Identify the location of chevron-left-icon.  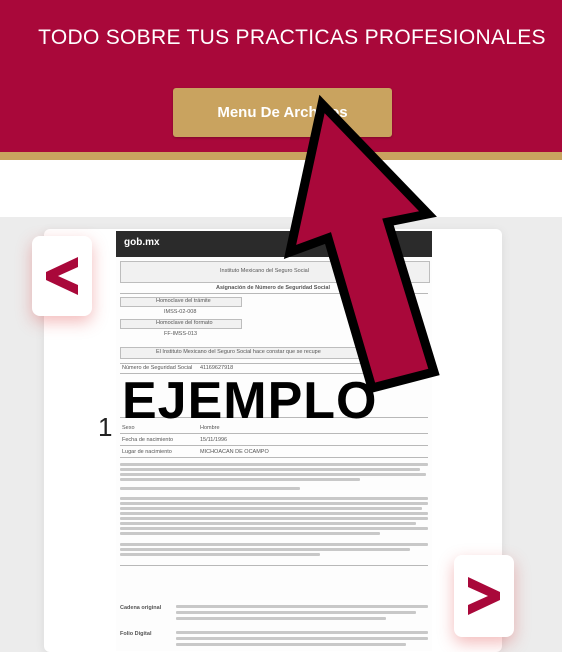
(62, 276).